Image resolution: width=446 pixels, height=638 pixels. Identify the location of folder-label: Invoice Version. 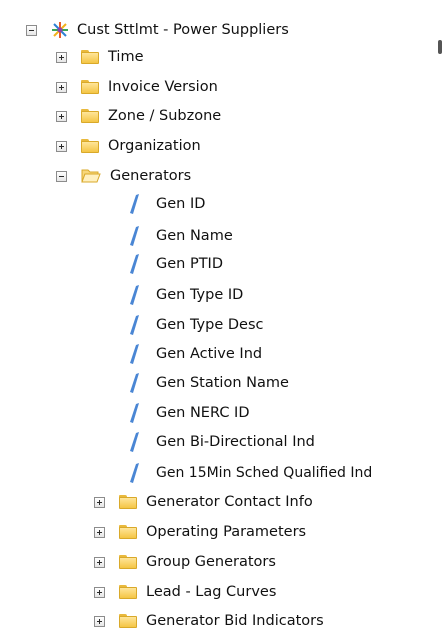
(163, 87).